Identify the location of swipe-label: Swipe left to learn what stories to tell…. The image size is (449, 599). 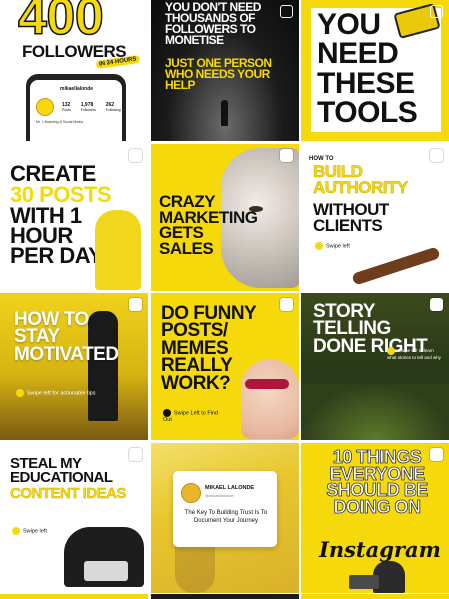
(415, 353).